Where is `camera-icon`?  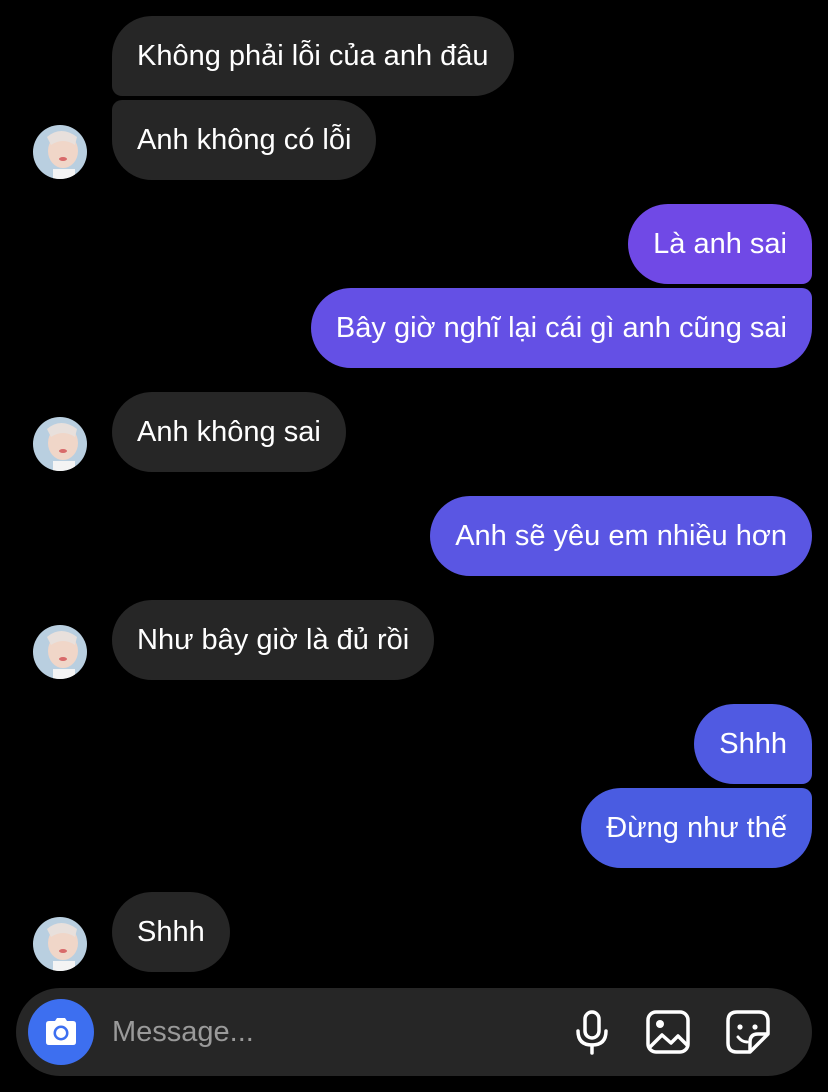 camera-icon is located at coordinates (61, 1031).